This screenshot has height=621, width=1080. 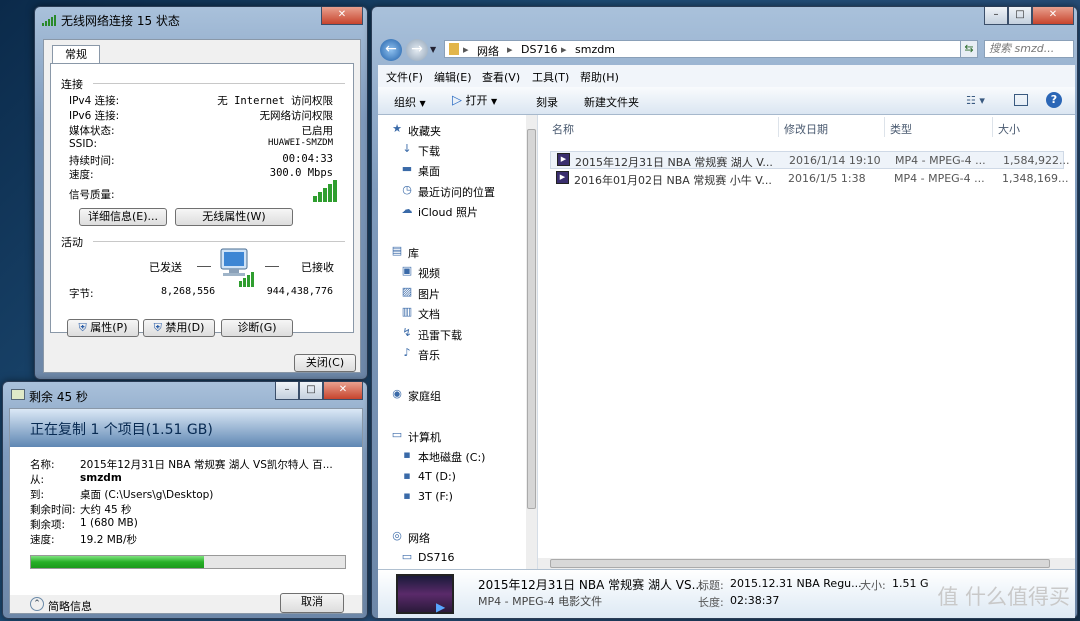 What do you see at coordinates (1054, 100) in the screenshot?
I see `help-icon: ?` at bounding box center [1054, 100].